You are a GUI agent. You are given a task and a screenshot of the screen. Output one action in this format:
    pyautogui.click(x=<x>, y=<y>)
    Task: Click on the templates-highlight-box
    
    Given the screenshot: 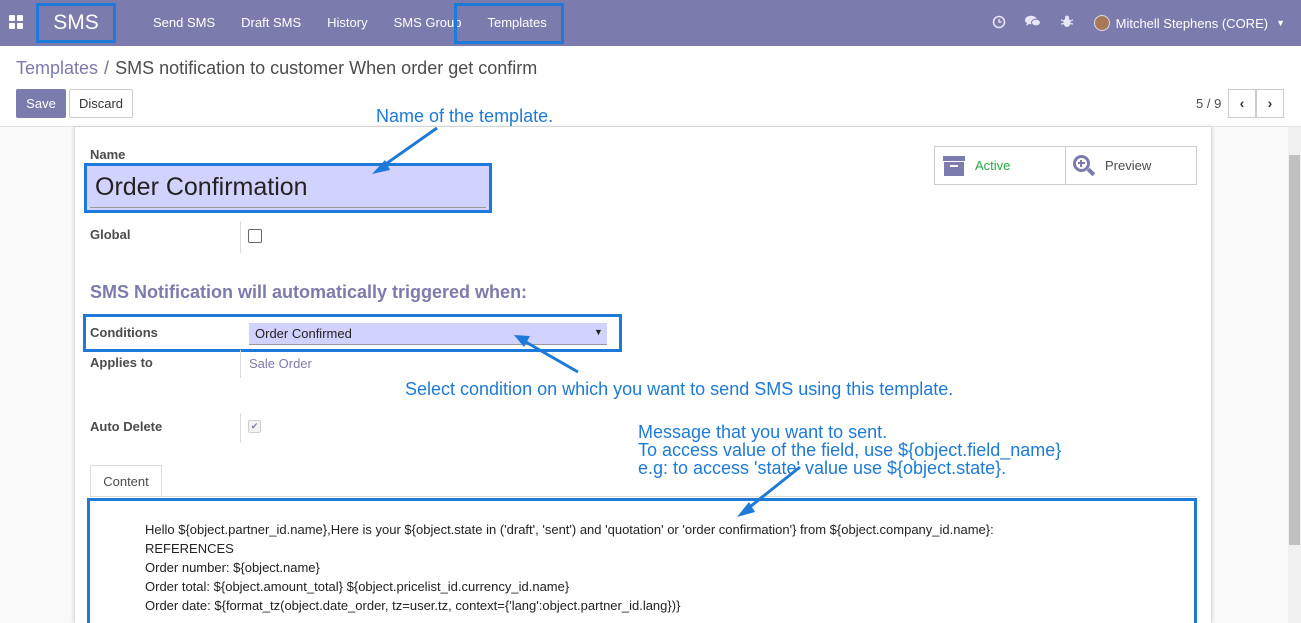 What is the action you would take?
    pyautogui.click(x=509, y=23)
    